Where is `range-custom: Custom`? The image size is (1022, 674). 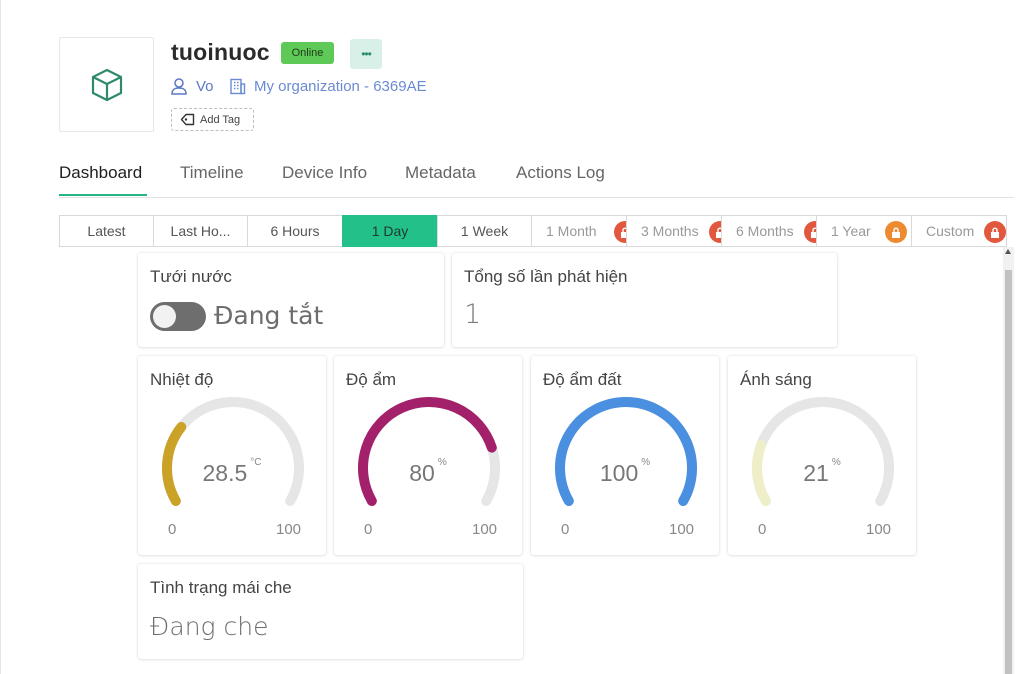
range-custom: Custom is located at coordinates (959, 231).